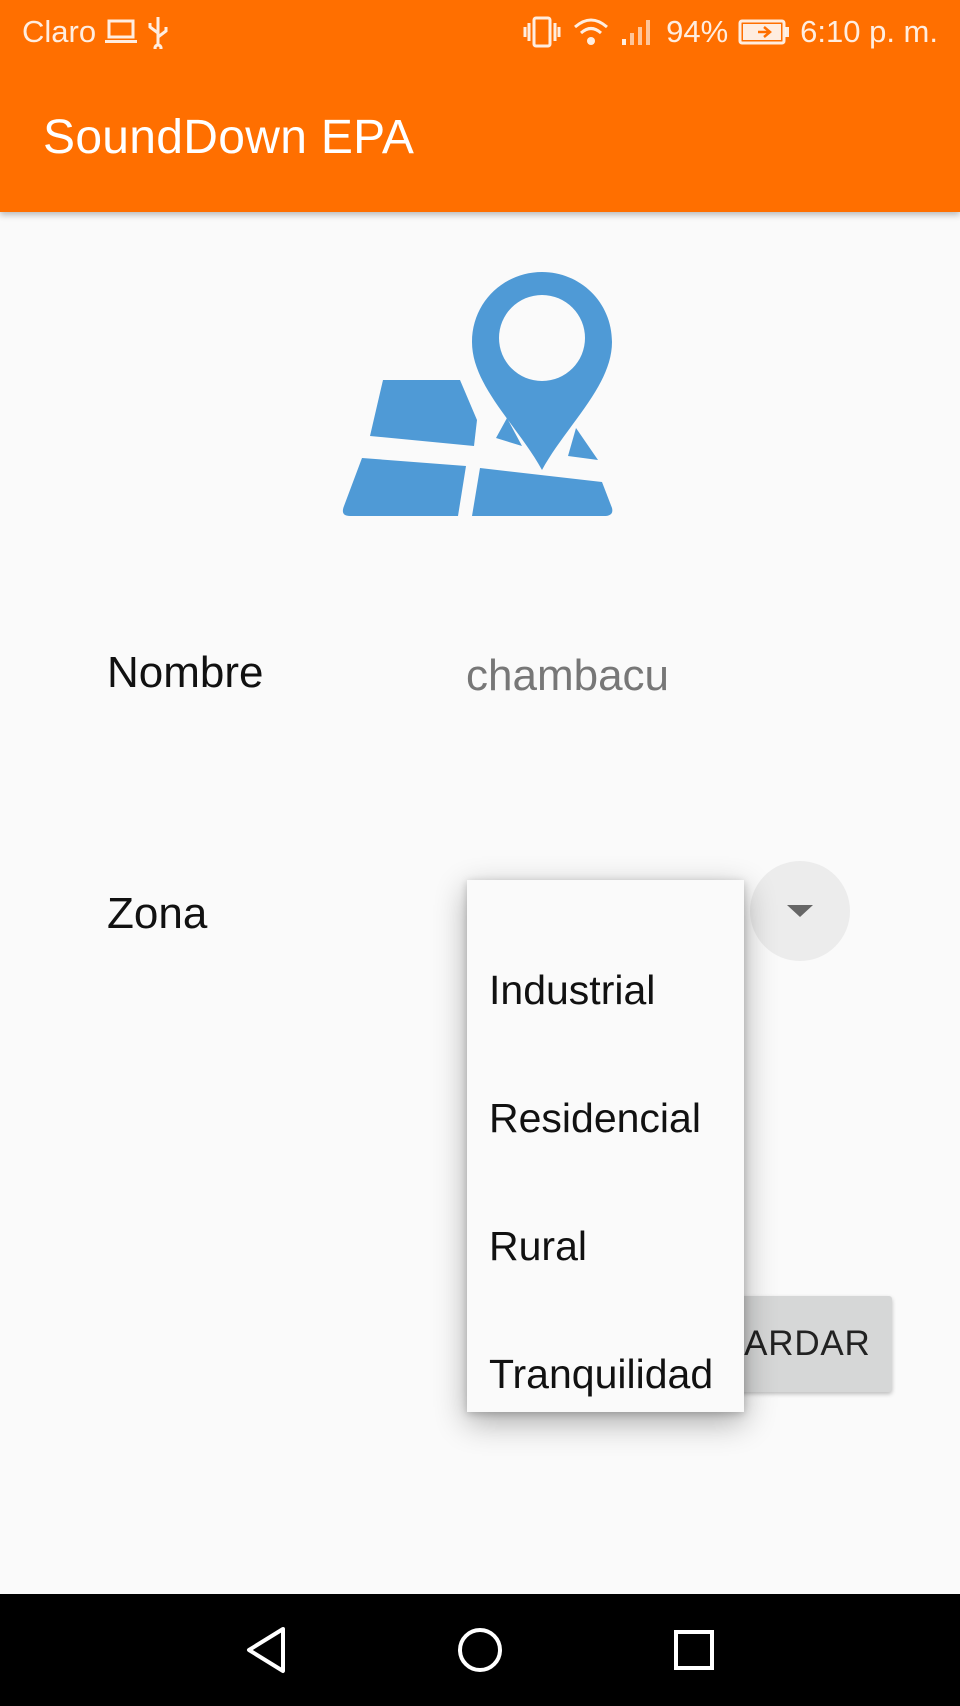 This screenshot has width=960, height=1706. What do you see at coordinates (764, 32) in the screenshot?
I see `battery-charging-icon` at bounding box center [764, 32].